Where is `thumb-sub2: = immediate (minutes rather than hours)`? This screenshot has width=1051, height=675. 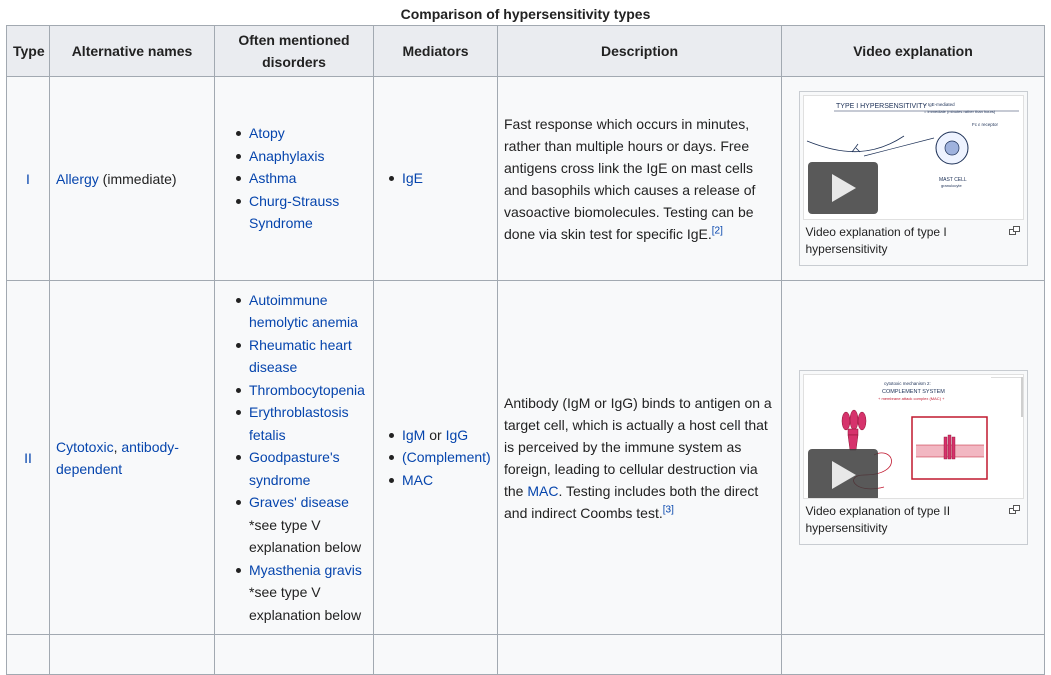 thumb-sub2: = immediate (minutes rather than hours) is located at coordinates (960, 111).